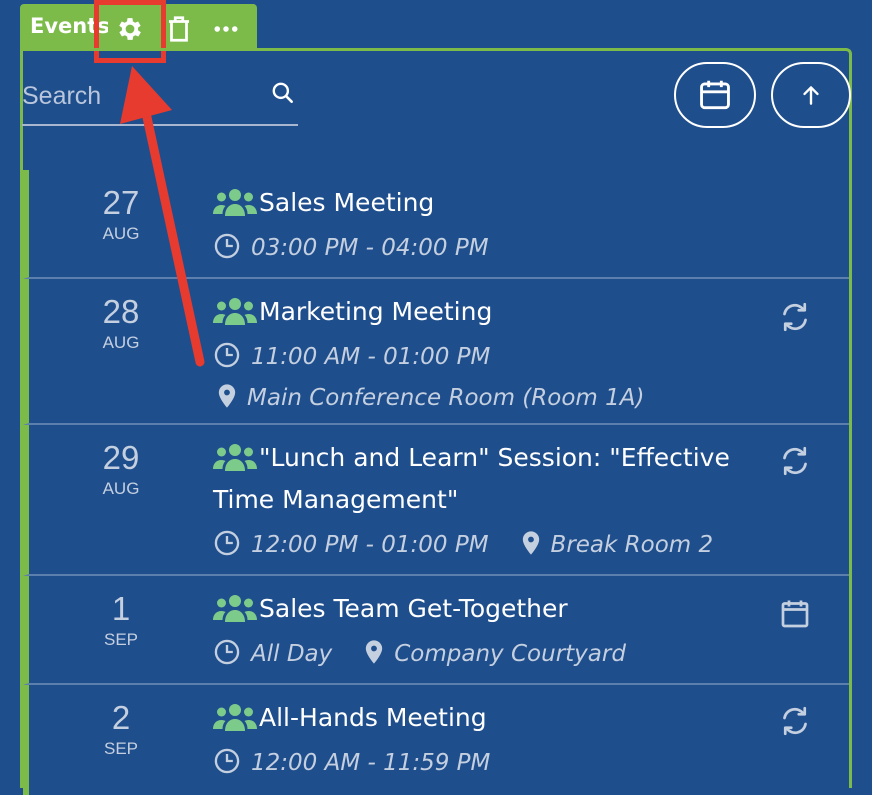  Describe the element at coordinates (283, 93) in the screenshot. I see `search-icon` at that location.